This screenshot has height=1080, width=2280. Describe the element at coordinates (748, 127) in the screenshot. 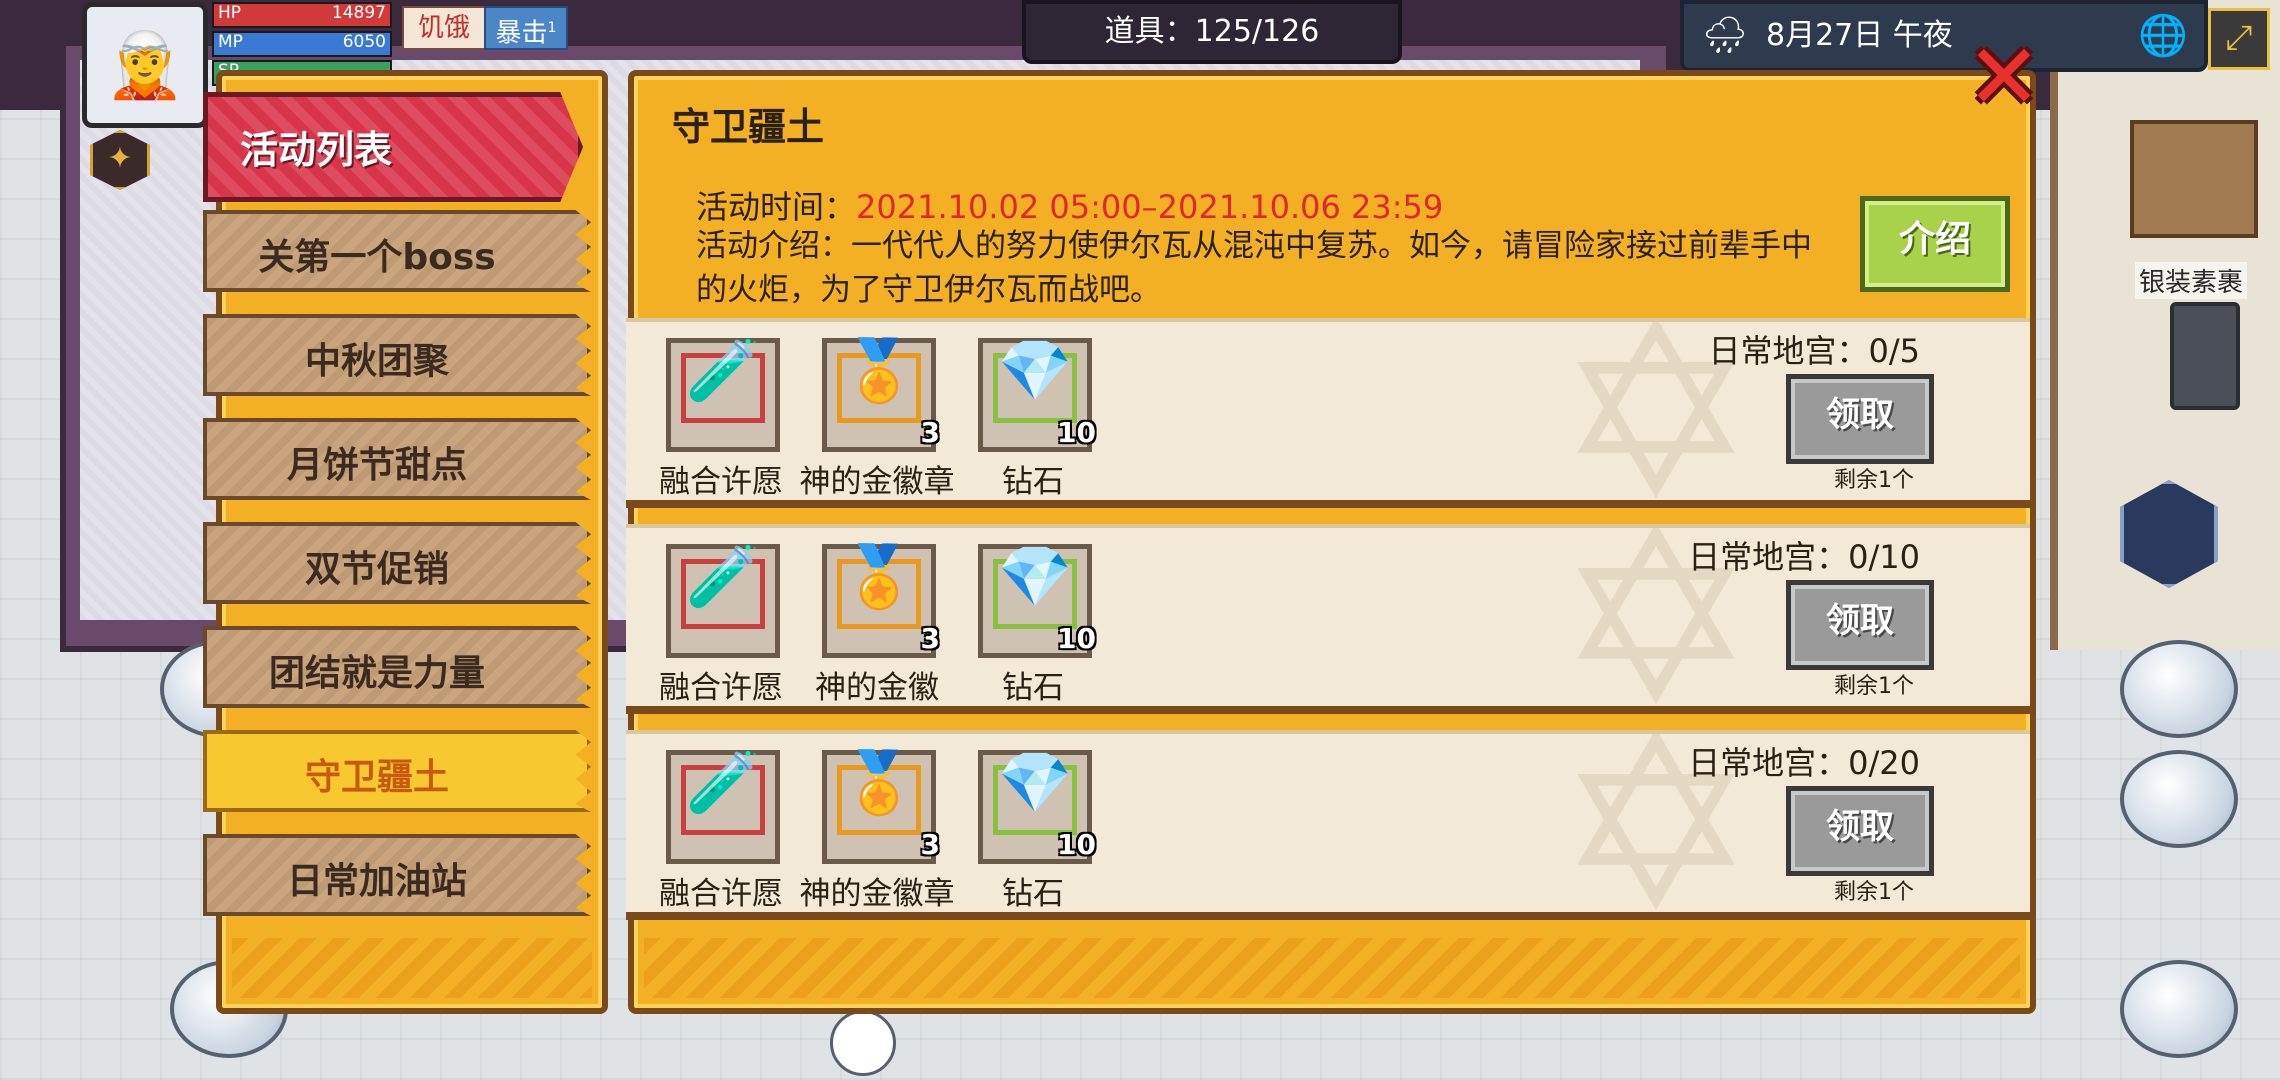

I see `event-title: 守卫疆土` at that location.